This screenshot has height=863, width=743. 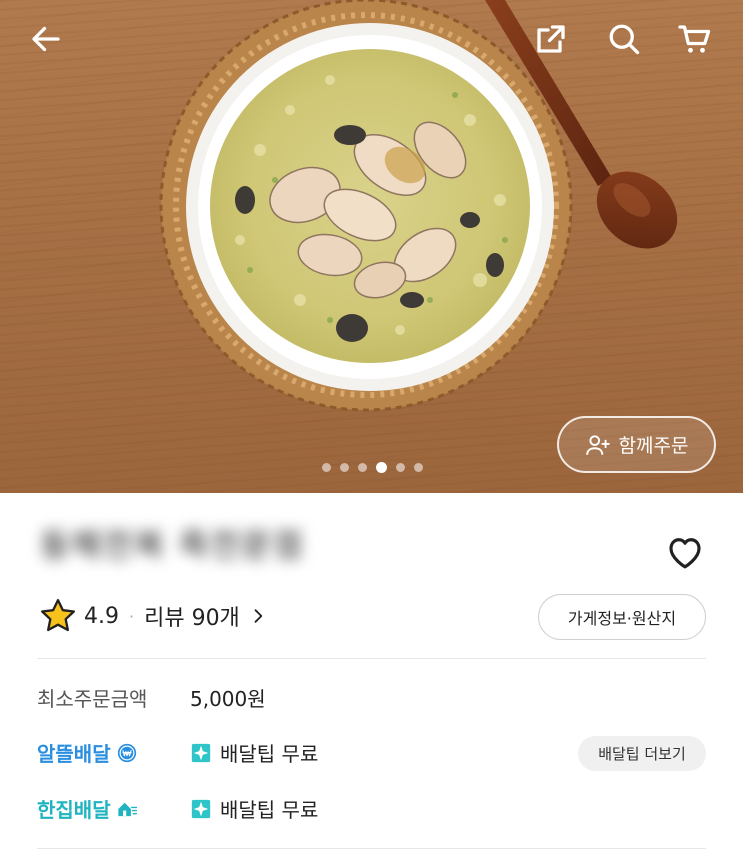 I want to click on cart-button, so click(x=695, y=39).